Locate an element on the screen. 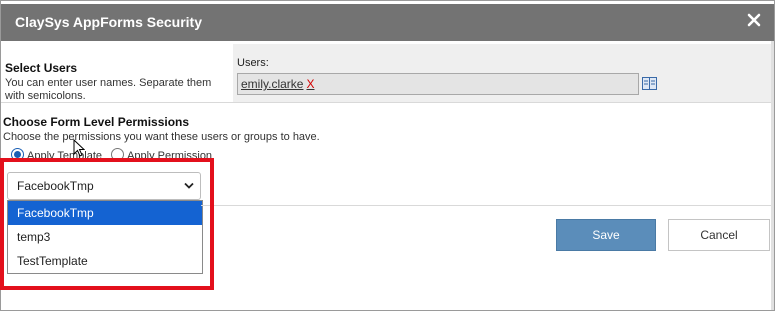 This screenshot has width=775, height=311. save-button: Save is located at coordinates (606, 235).